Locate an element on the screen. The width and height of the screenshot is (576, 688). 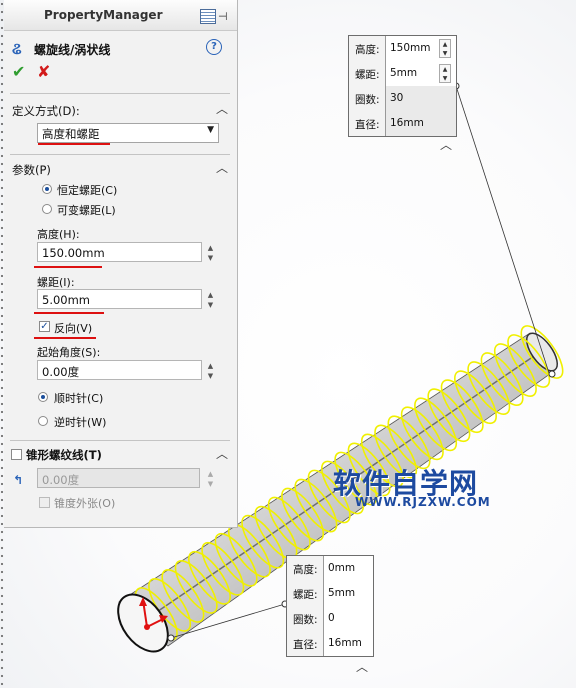
parameters-section-title: 参数(P) is located at coordinates (31, 170).